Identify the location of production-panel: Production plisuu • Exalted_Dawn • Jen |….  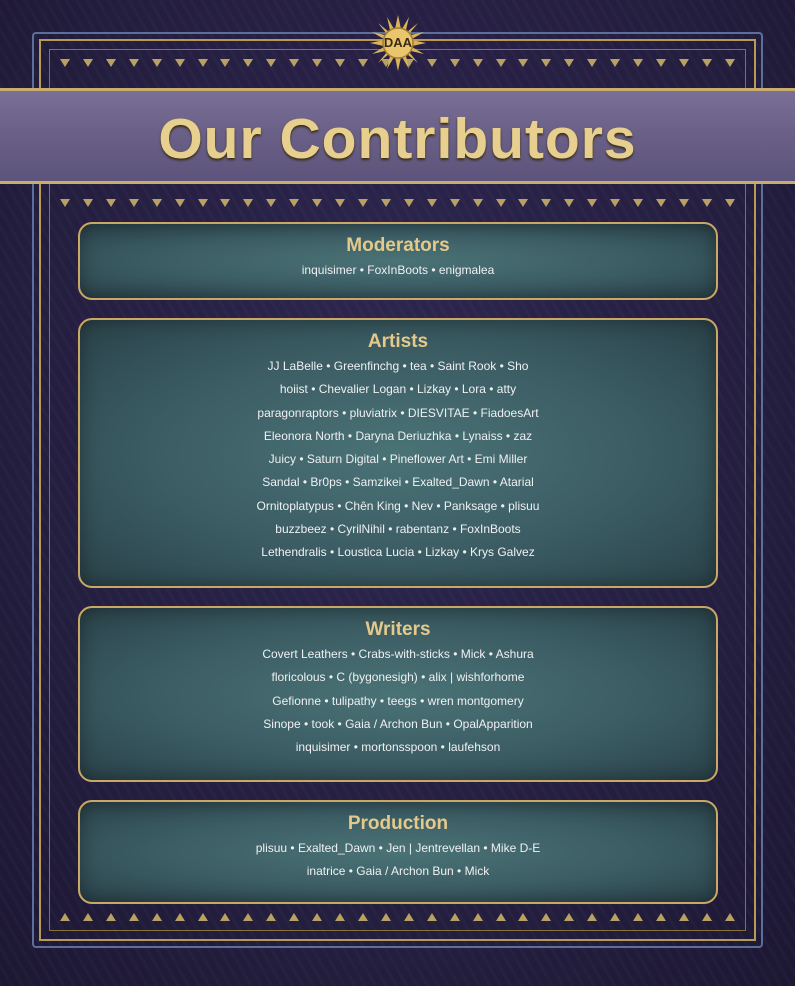
(398, 852).